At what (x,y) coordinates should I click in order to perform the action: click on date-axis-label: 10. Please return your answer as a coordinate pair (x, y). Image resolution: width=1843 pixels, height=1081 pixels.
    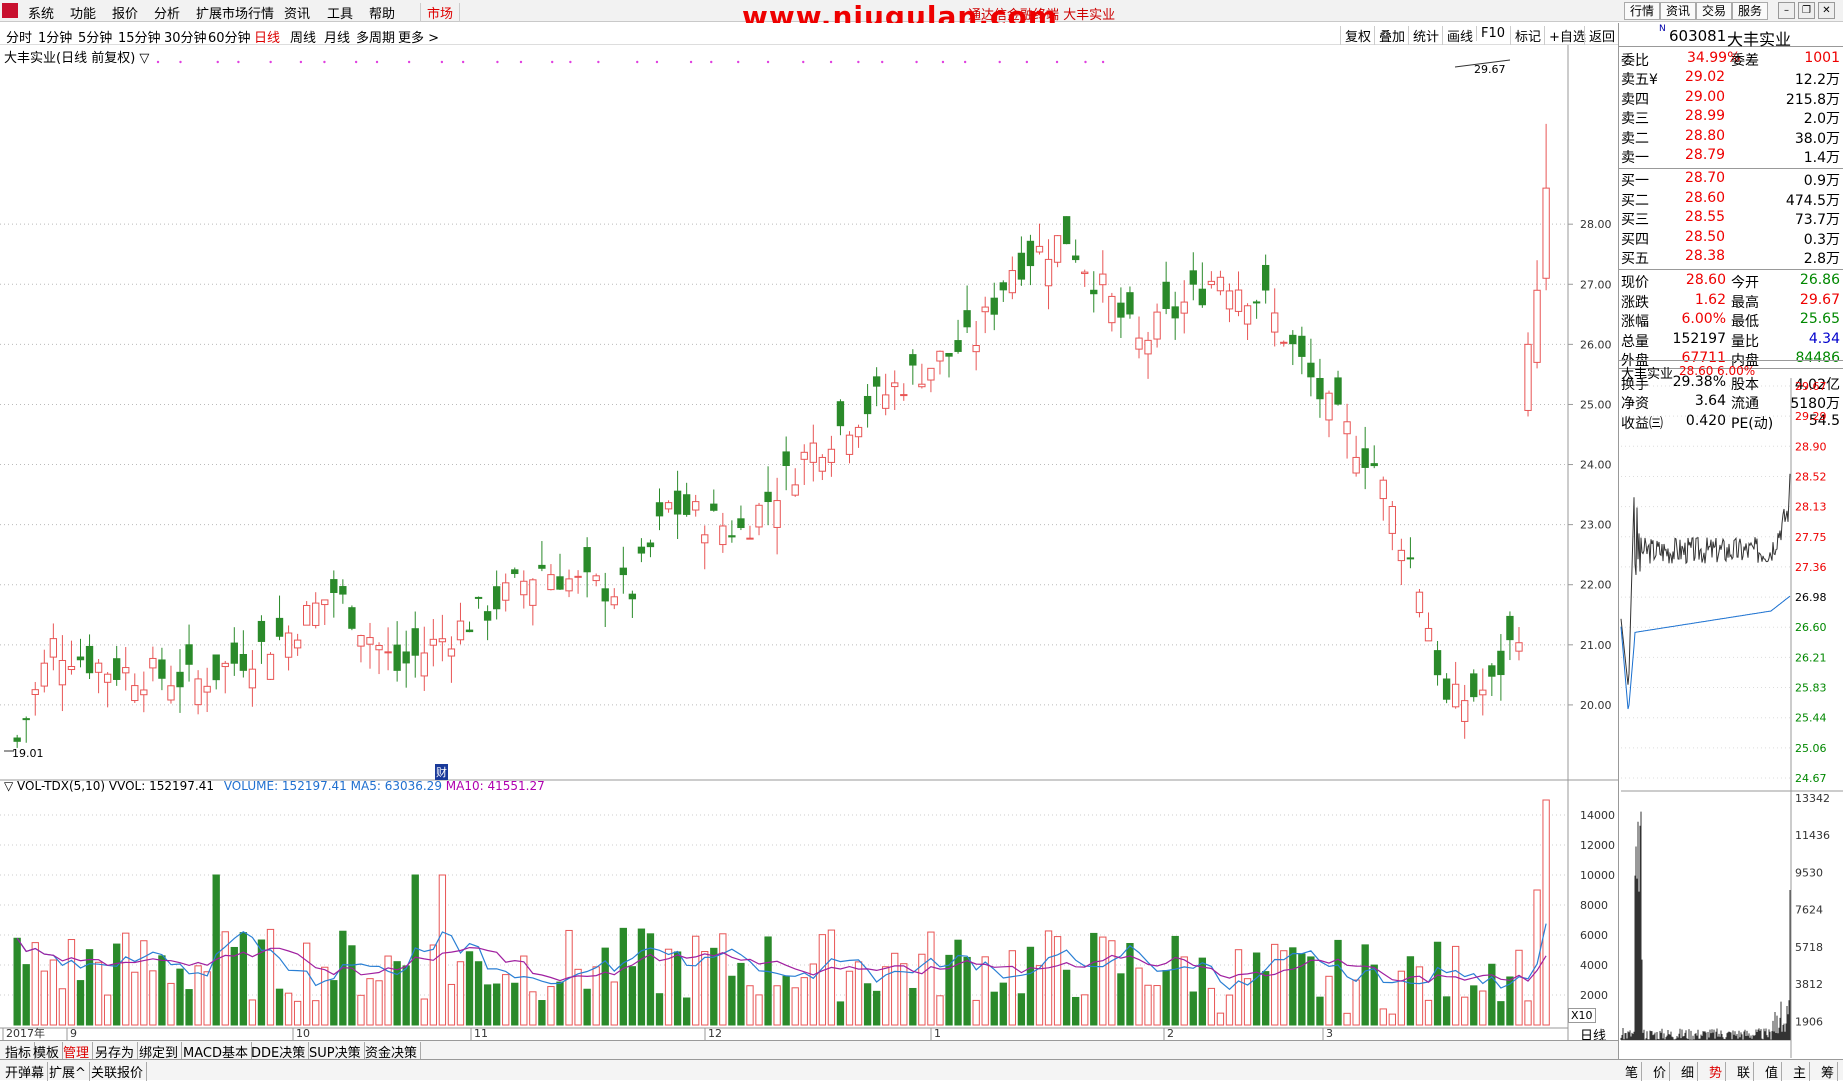
    Looking at the image, I should click on (303, 1033).